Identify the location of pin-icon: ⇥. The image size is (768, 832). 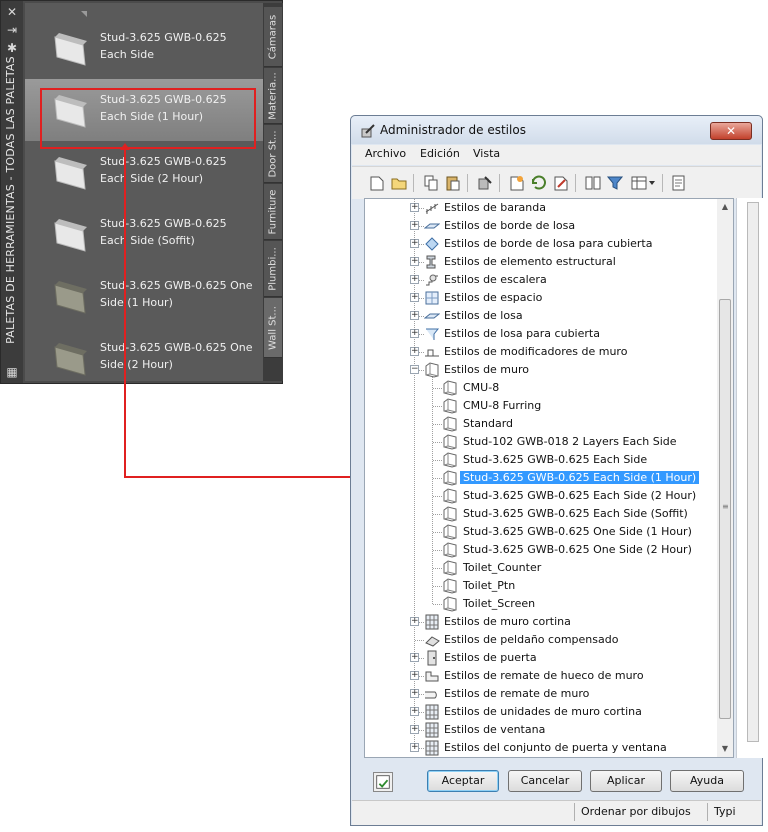
(12, 30).